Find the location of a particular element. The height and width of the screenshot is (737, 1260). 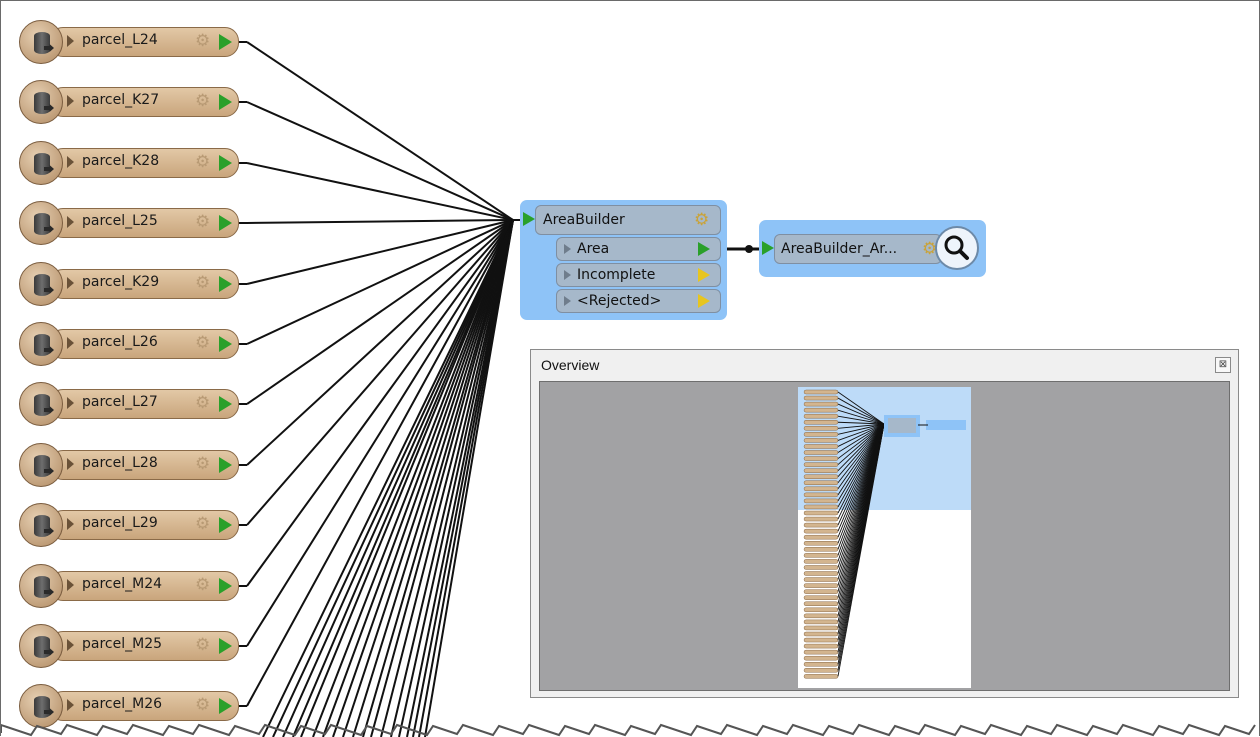

reader-node: parcel_L26 ⚙ is located at coordinates (129, 344).